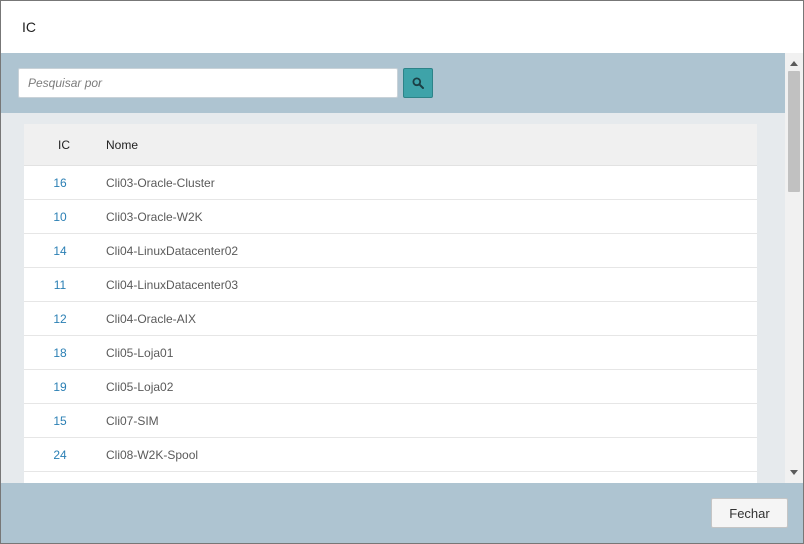  What do you see at coordinates (390, 319) in the screenshot?
I see `table-row: 12 Cli04-Oracle-AIX` at bounding box center [390, 319].